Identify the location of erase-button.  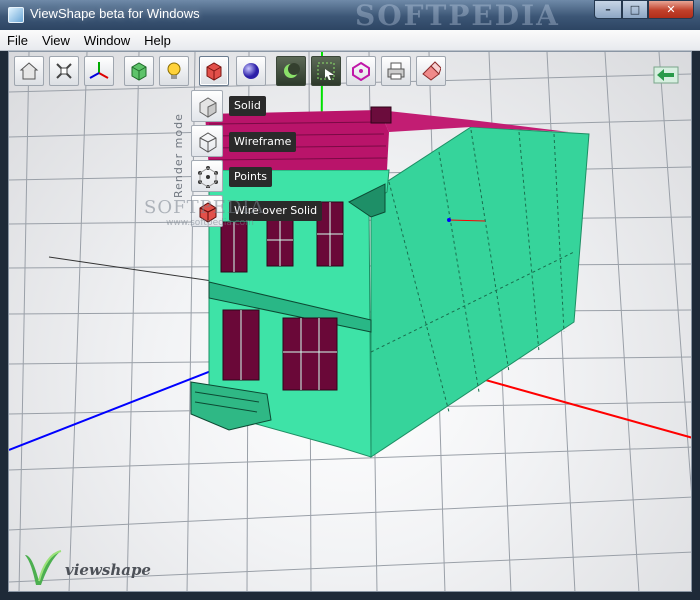
(431, 71).